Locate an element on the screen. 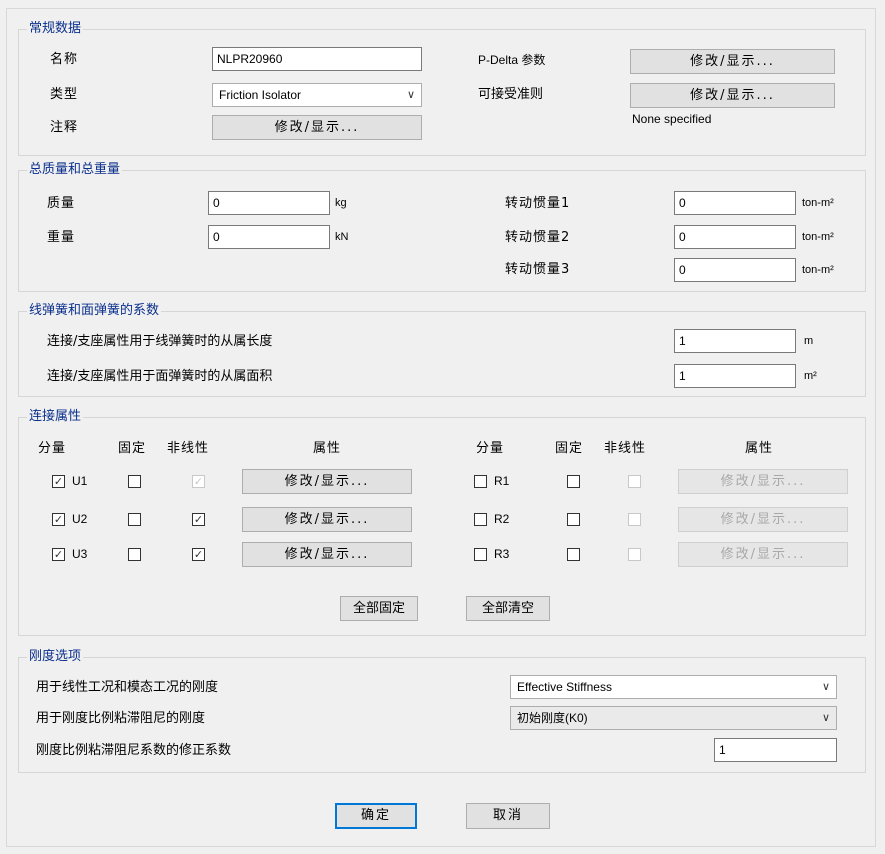  ok-button: 确定 is located at coordinates (376, 816).